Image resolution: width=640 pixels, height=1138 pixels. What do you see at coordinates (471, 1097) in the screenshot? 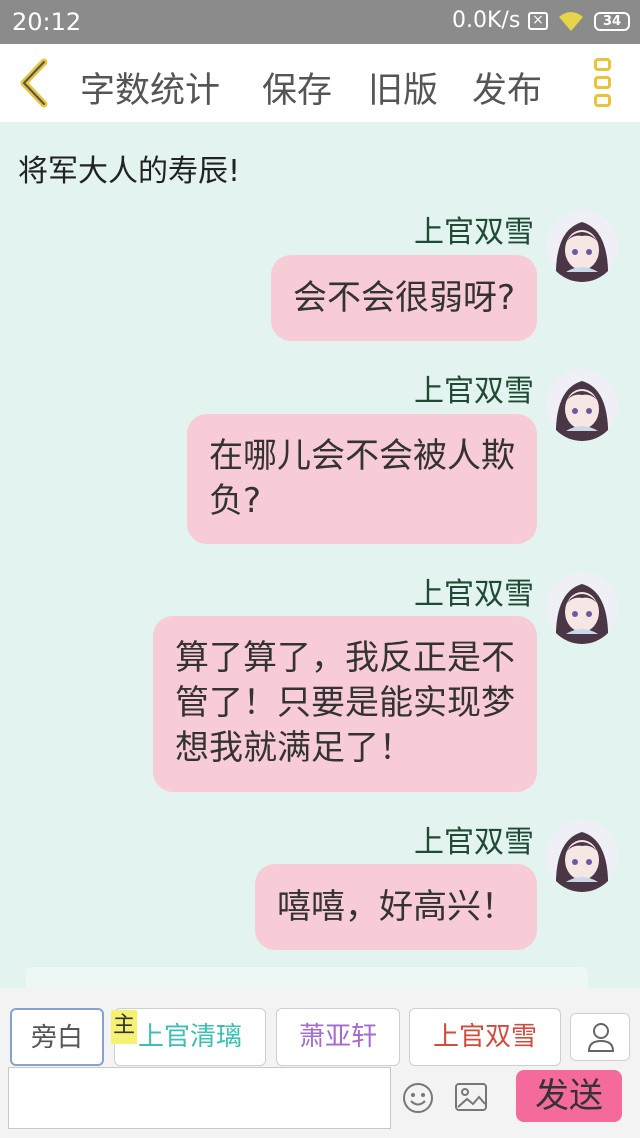
I see `image-icon` at bounding box center [471, 1097].